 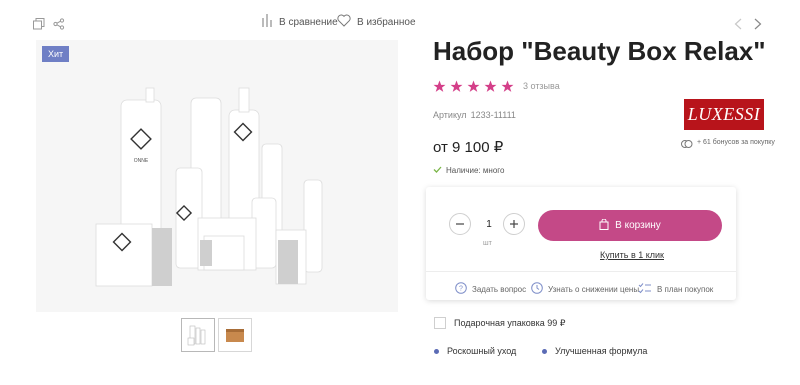 I want to click on question-icon: ?, so click(x=461, y=289).